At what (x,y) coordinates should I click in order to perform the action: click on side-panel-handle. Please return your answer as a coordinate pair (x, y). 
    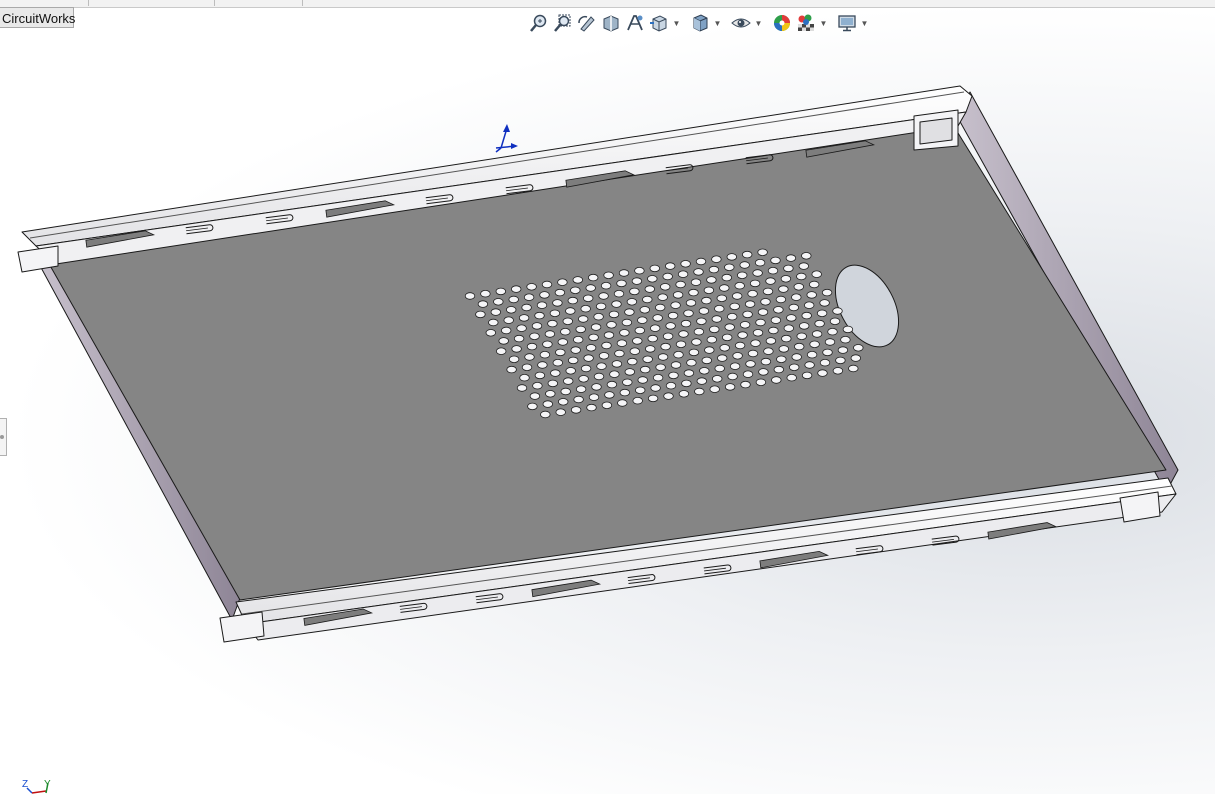
    Looking at the image, I should click on (3, 437).